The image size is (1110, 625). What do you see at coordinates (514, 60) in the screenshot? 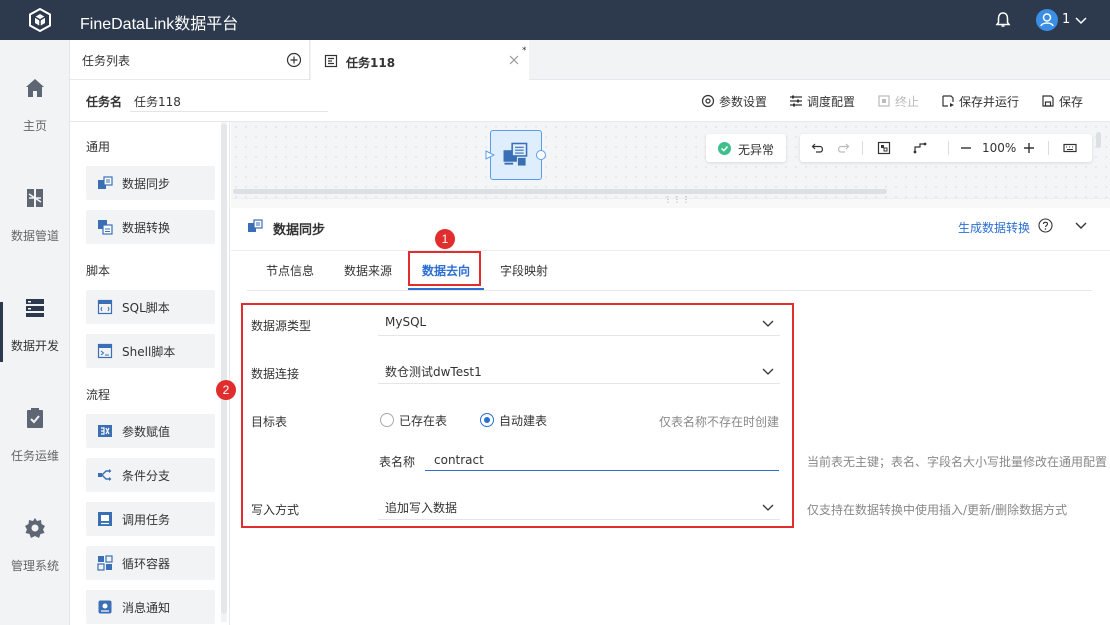
I see `close-icon` at bounding box center [514, 60].